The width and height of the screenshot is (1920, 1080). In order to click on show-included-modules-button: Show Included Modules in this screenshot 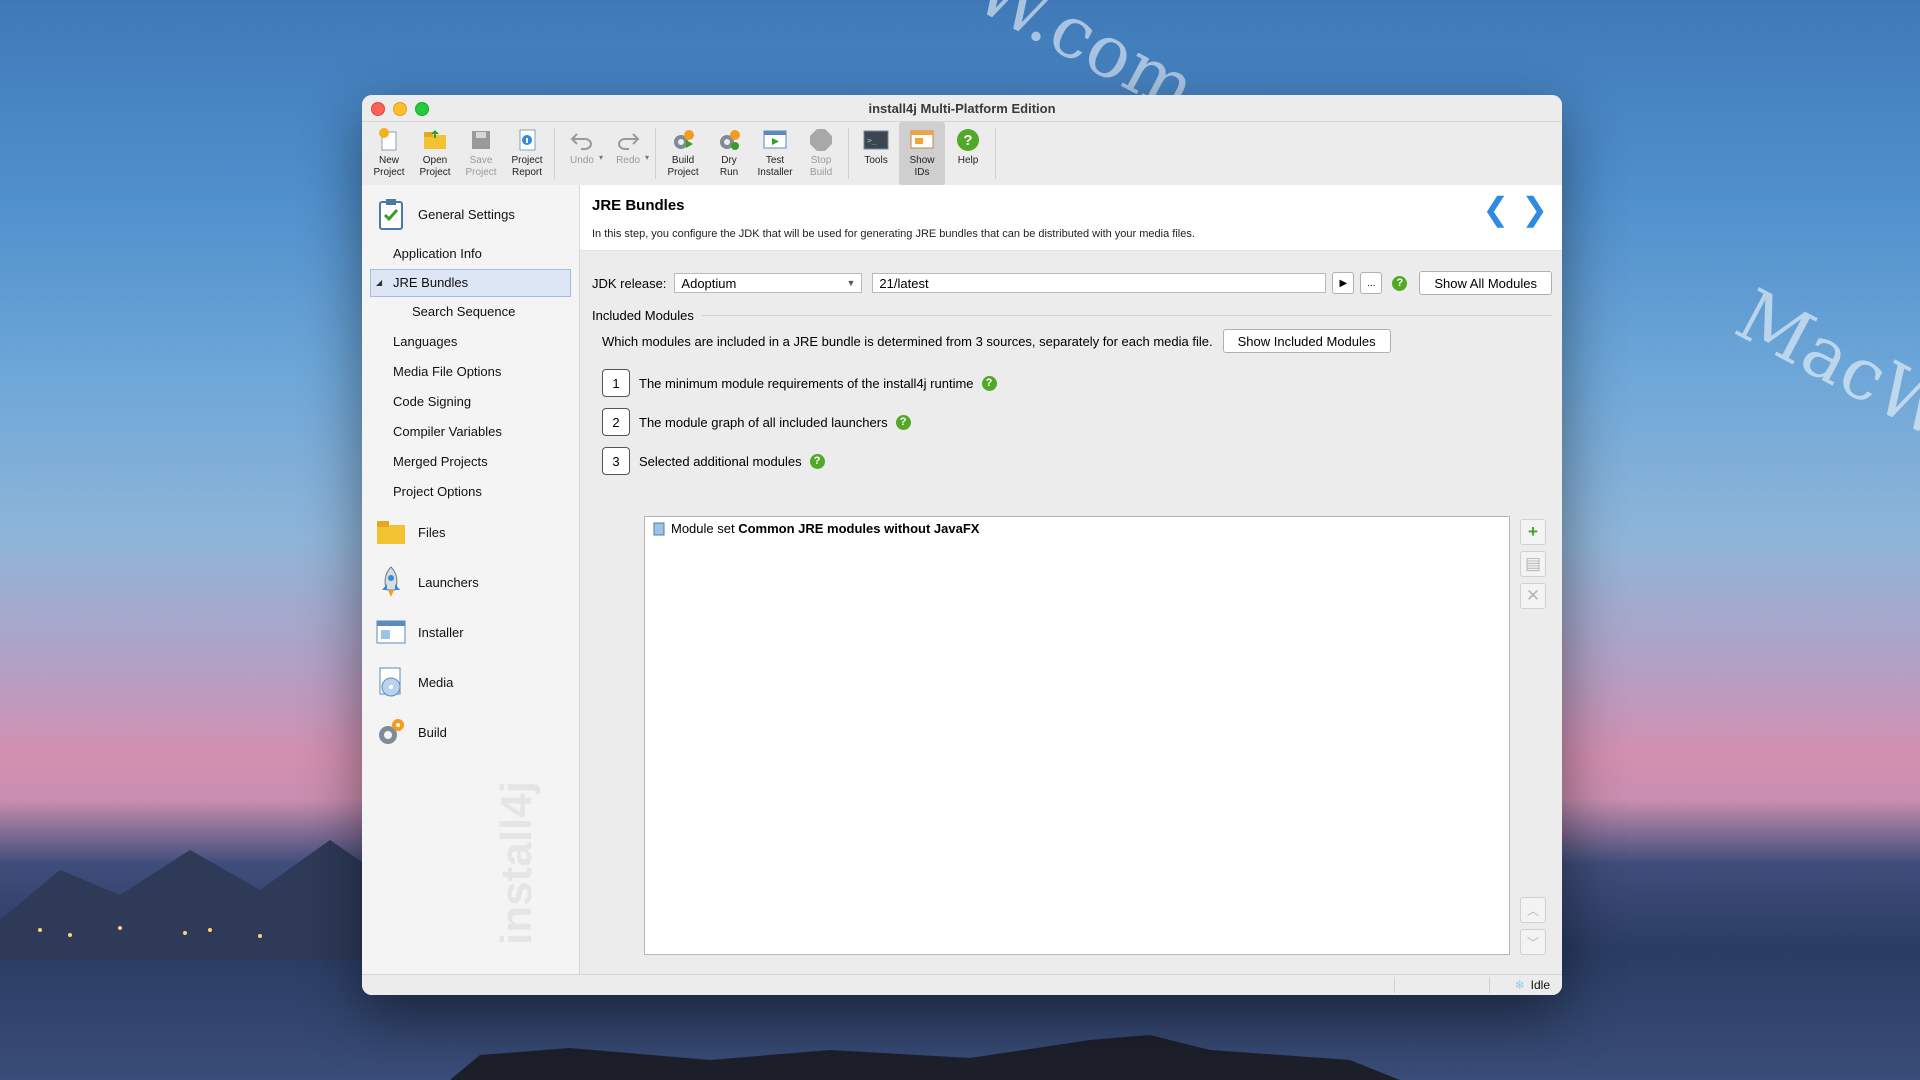, I will do `click(1306, 341)`.